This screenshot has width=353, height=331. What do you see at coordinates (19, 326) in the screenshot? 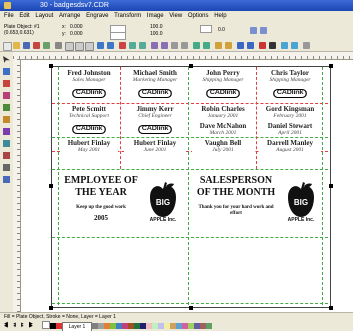
I see `layer-nav-arrows: ◀ ◂ ▸ ▶` at bounding box center [19, 326].